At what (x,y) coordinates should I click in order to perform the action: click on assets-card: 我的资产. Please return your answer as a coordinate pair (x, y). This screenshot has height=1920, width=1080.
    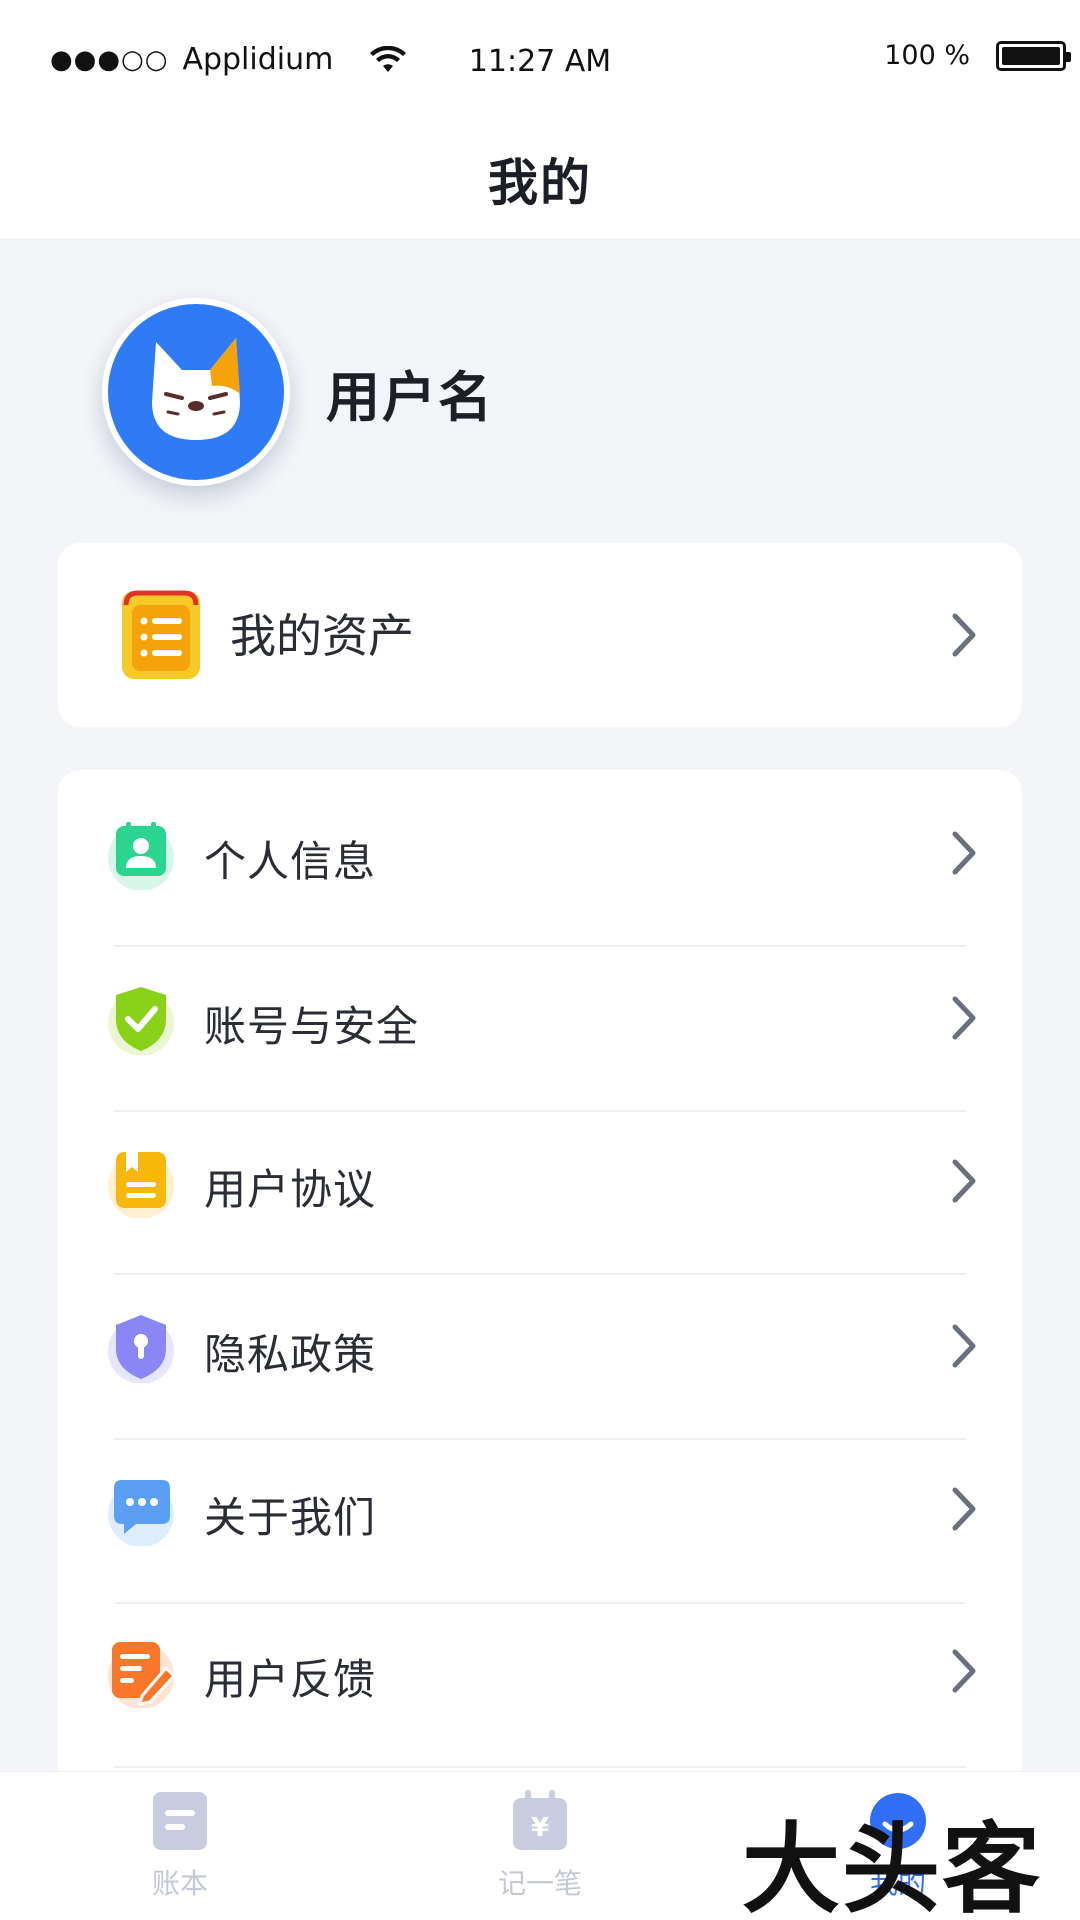
    Looking at the image, I should click on (540, 635).